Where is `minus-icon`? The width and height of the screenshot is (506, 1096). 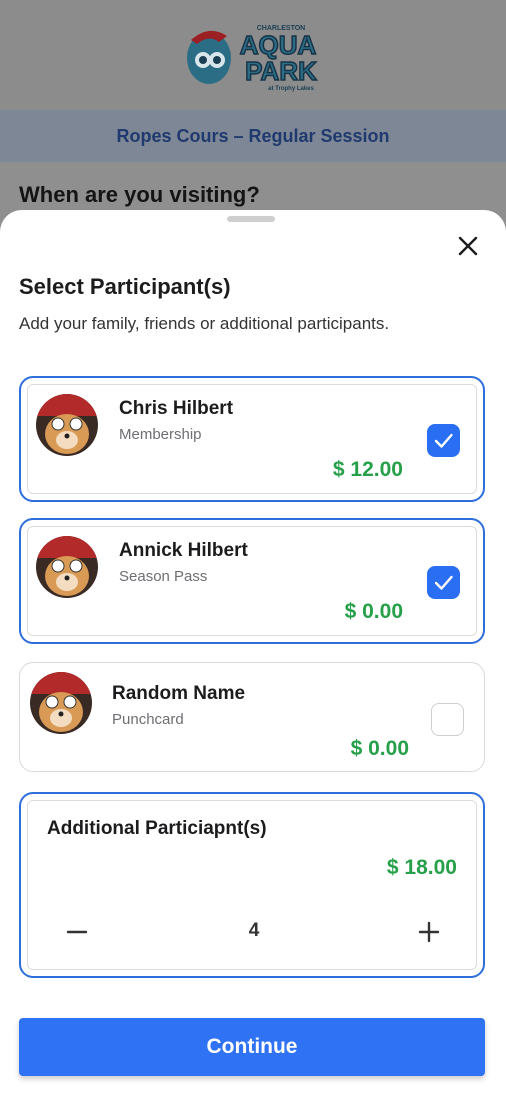
minus-icon is located at coordinates (77, 932).